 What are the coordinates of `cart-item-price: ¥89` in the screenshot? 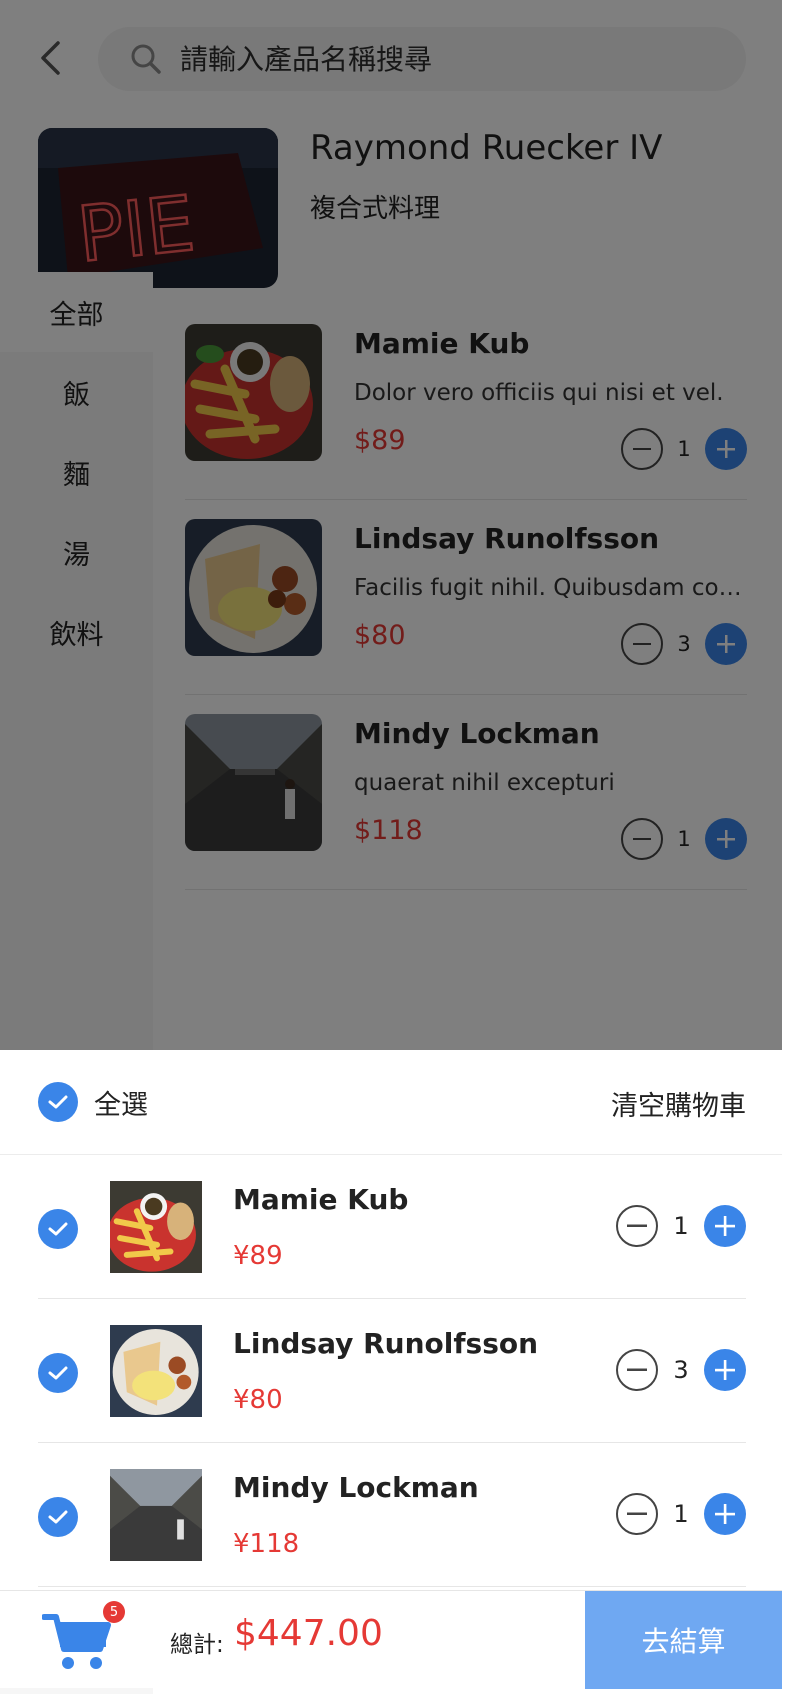 It's located at (258, 1256).